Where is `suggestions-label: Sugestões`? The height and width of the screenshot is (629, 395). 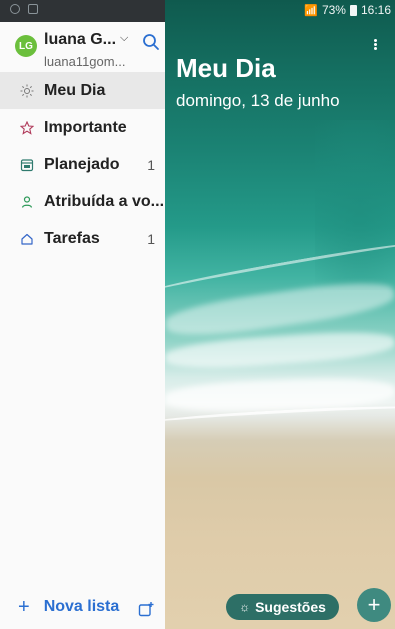
suggestions-label: Sugestões is located at coordinates (290, 607).